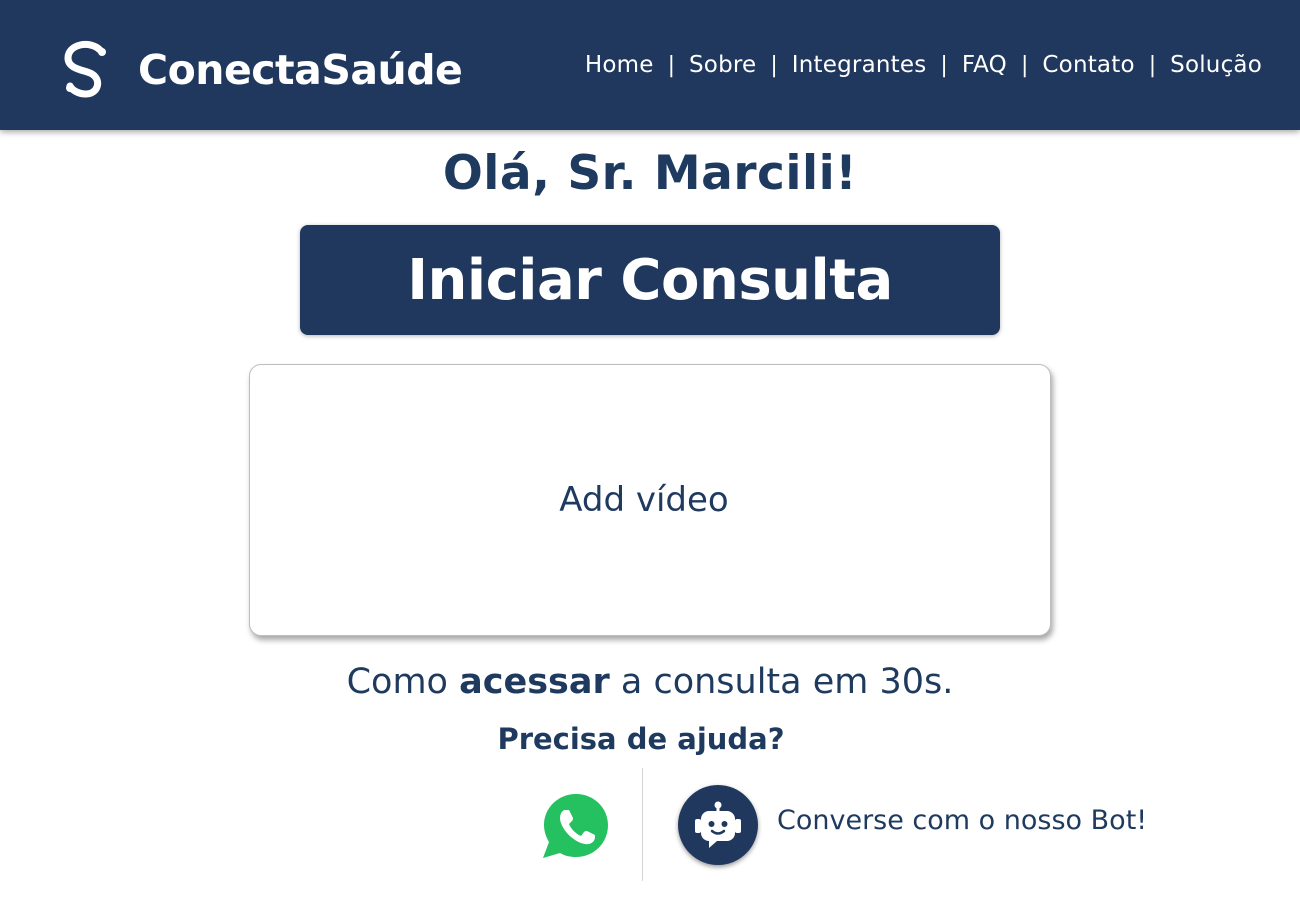  Describe the element at coordinates (722, 65) in the screenshot. I see `nav-sobre: Sobre` at that location.